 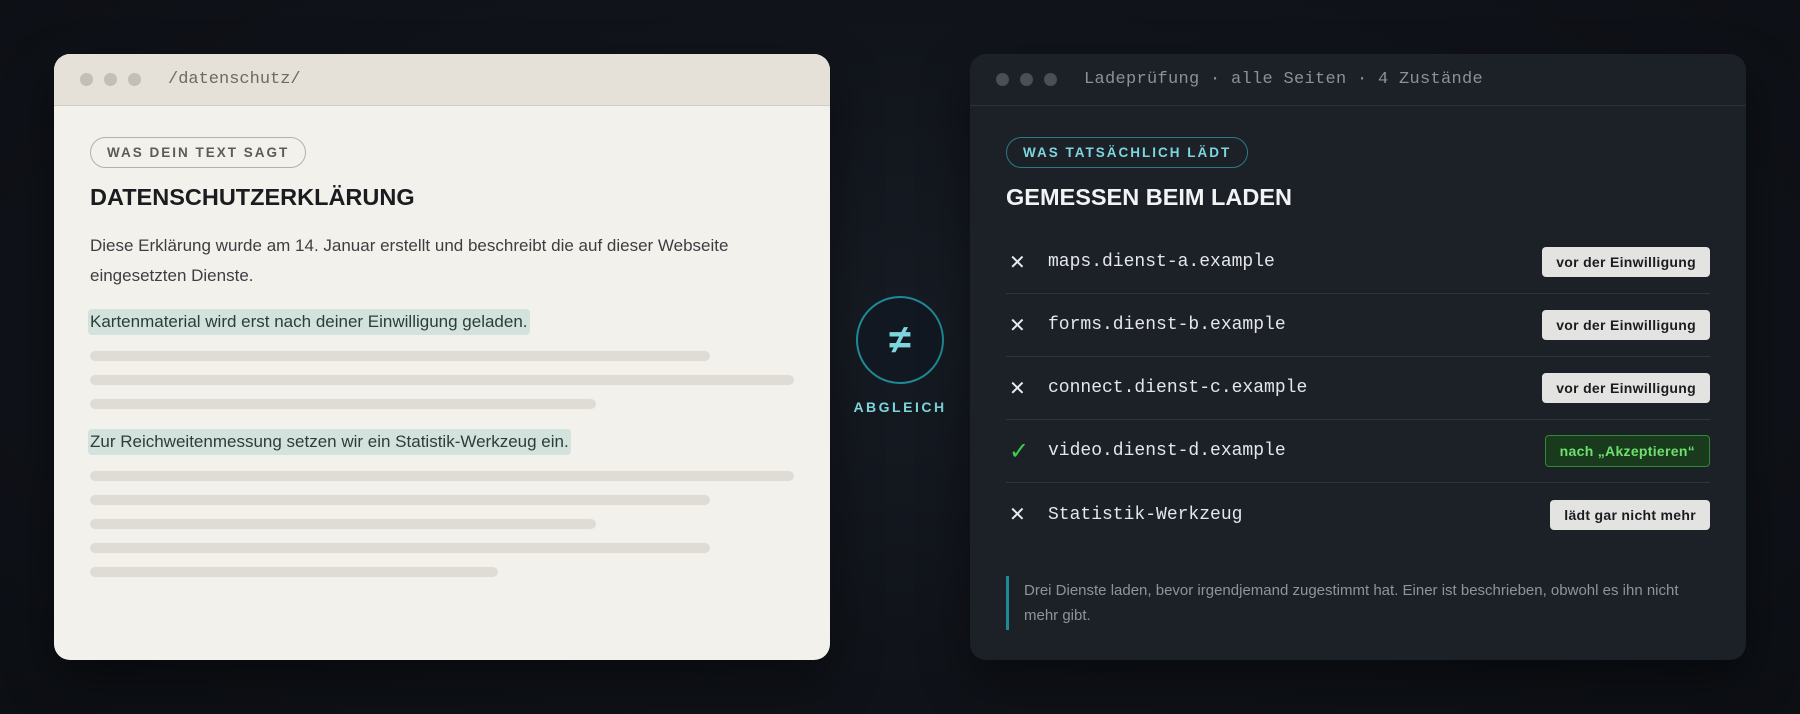 I want to click on right-page-title: GEMESSEN BEIM LADEN, so click(x=1149, y=197).